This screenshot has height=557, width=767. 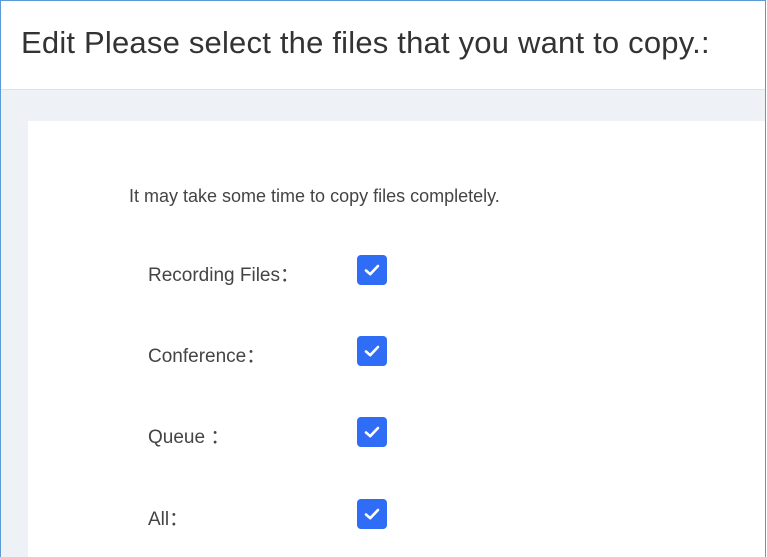 I want to click on queue-label: Queue ：, so click(x=189, y=437).